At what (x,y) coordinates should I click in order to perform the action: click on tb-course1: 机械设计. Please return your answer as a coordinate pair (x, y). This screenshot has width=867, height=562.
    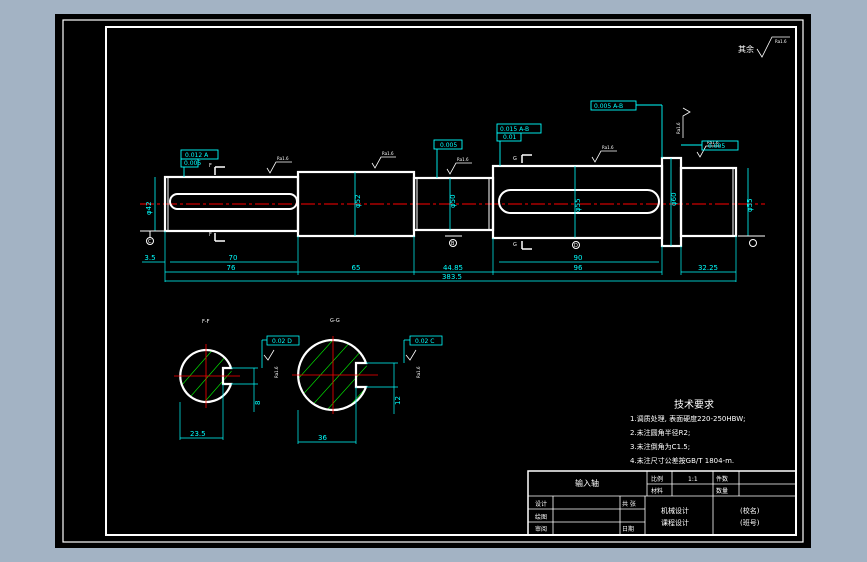
    Looking at the image, I should click on (675, 510).